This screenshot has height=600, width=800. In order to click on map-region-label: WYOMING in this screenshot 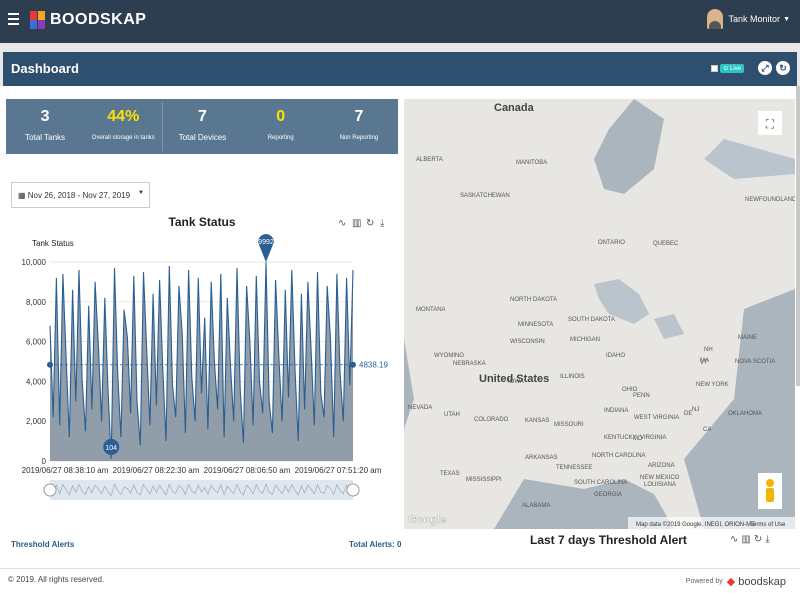, I will do `click(449, 356)`.